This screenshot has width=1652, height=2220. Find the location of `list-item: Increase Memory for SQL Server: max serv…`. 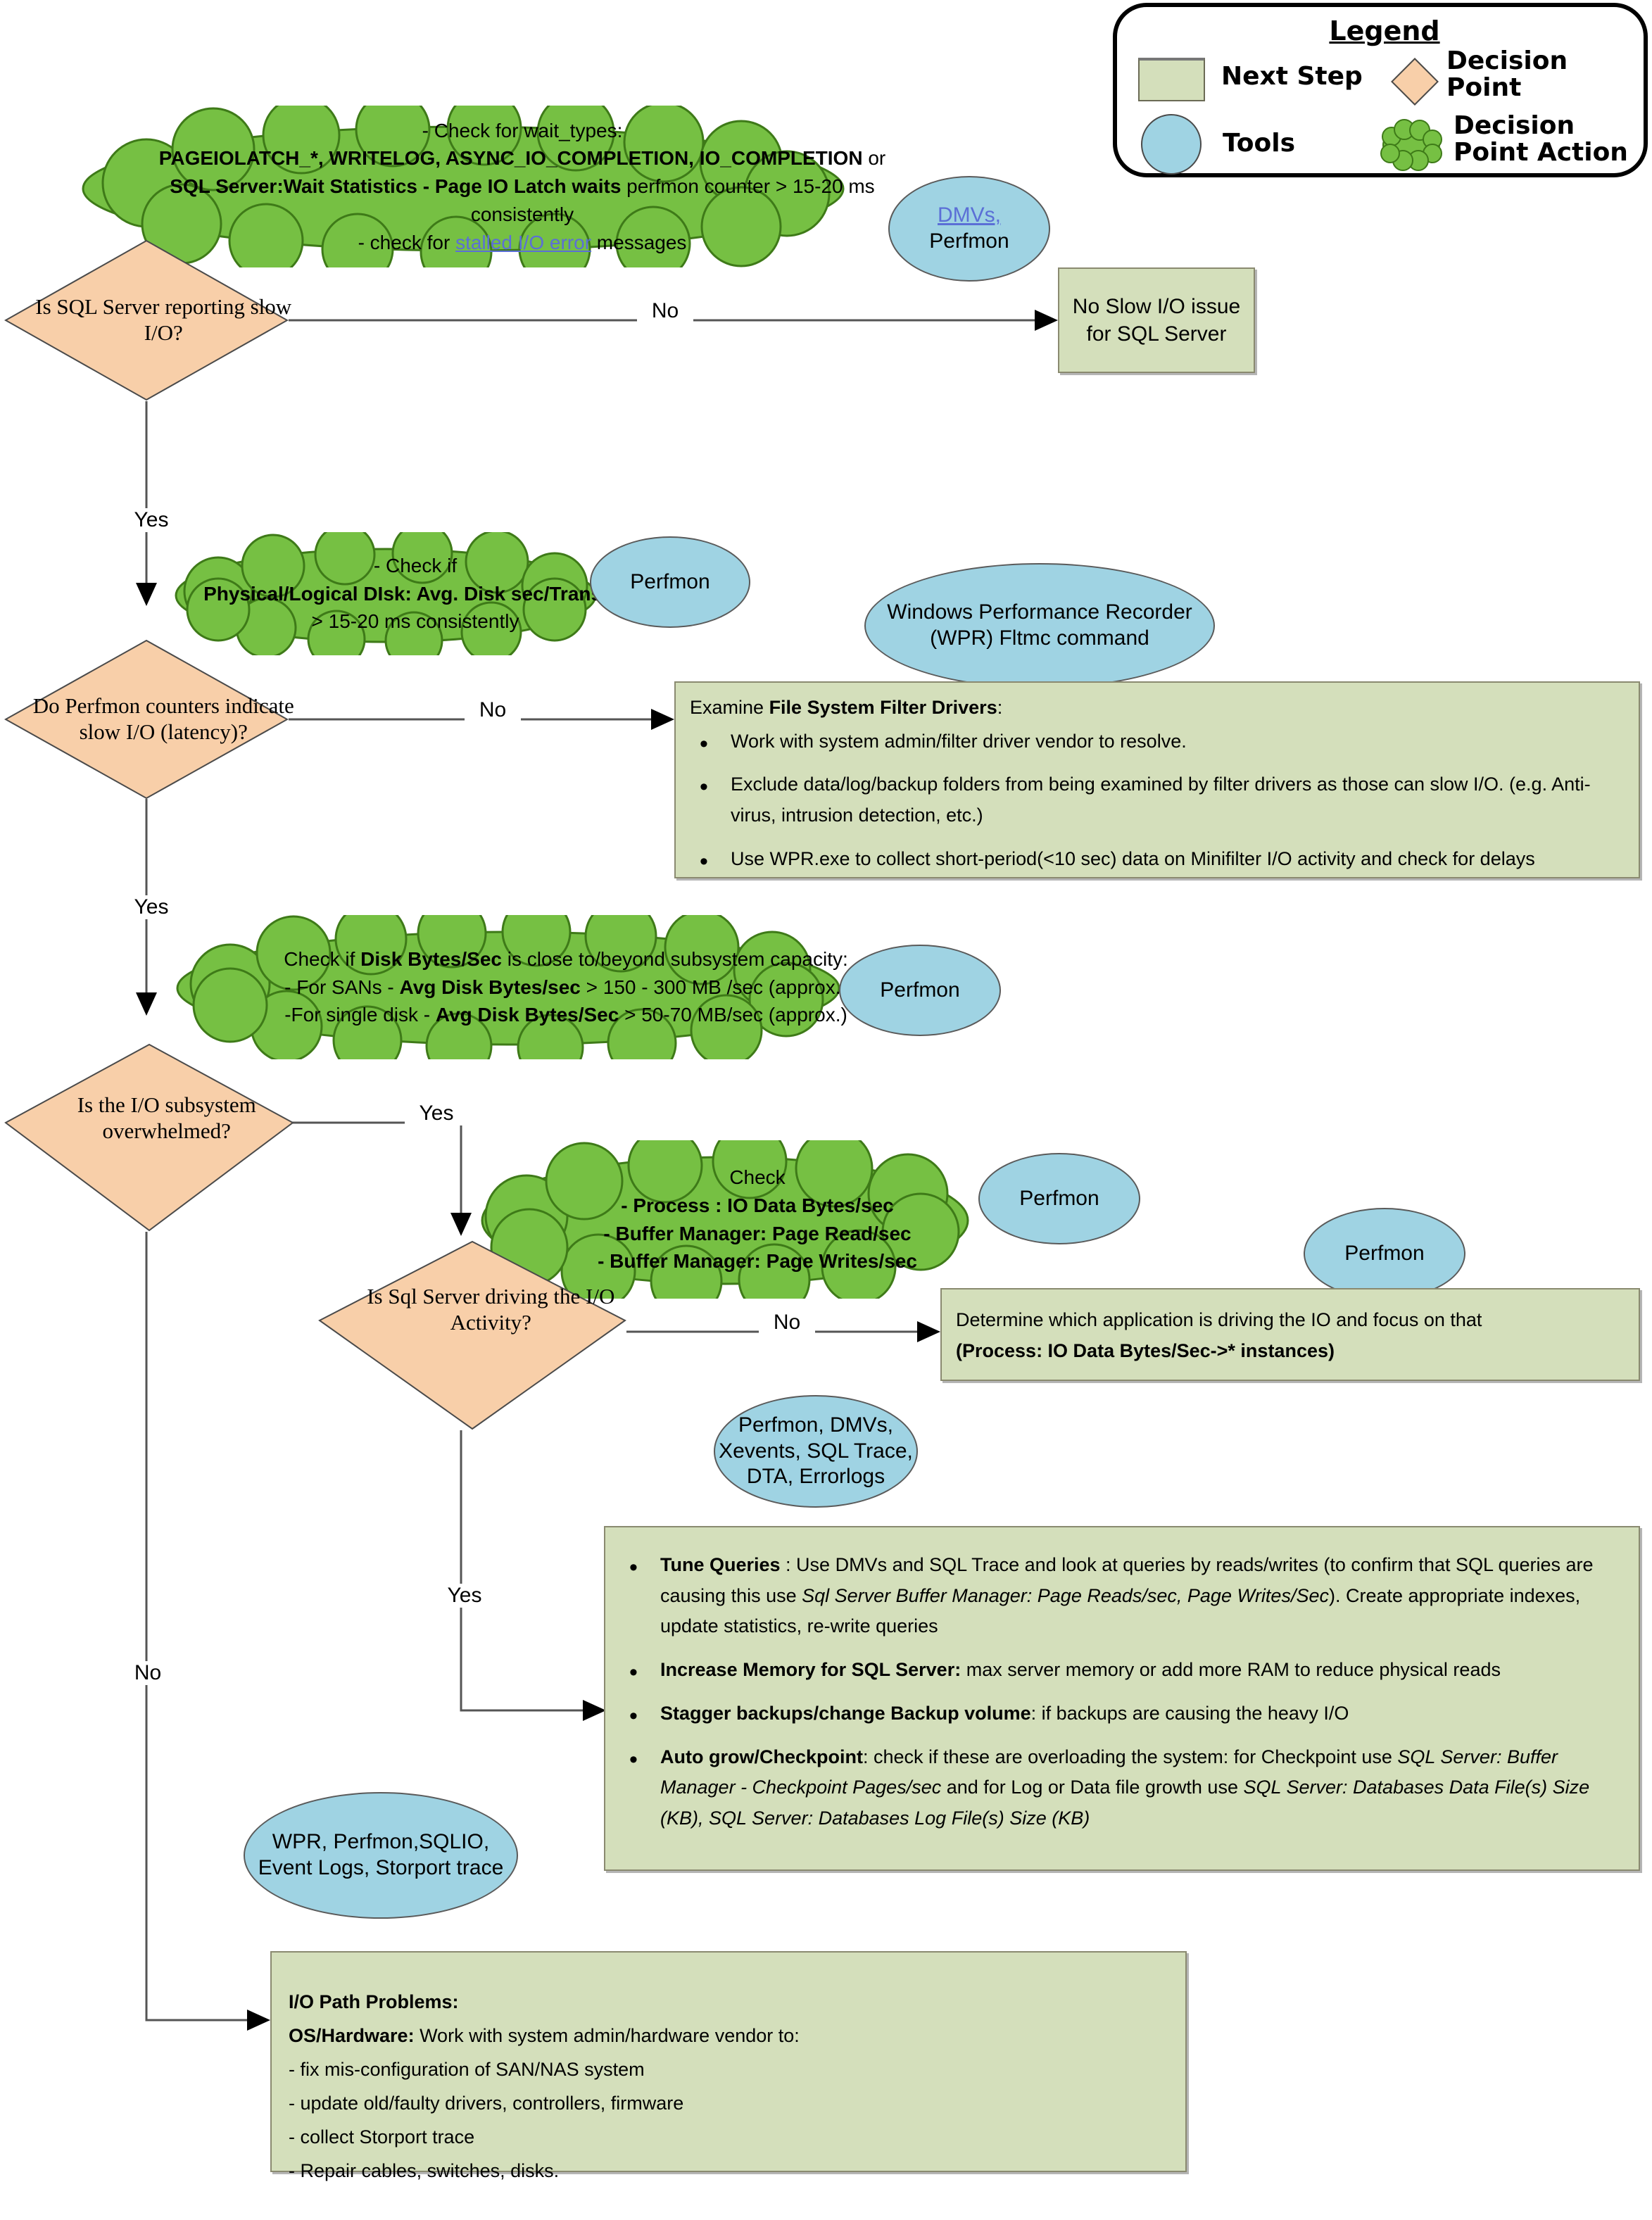

list-item: Increase Memory for SQL Server: max serv… is located at coordinates (1127, 1672).